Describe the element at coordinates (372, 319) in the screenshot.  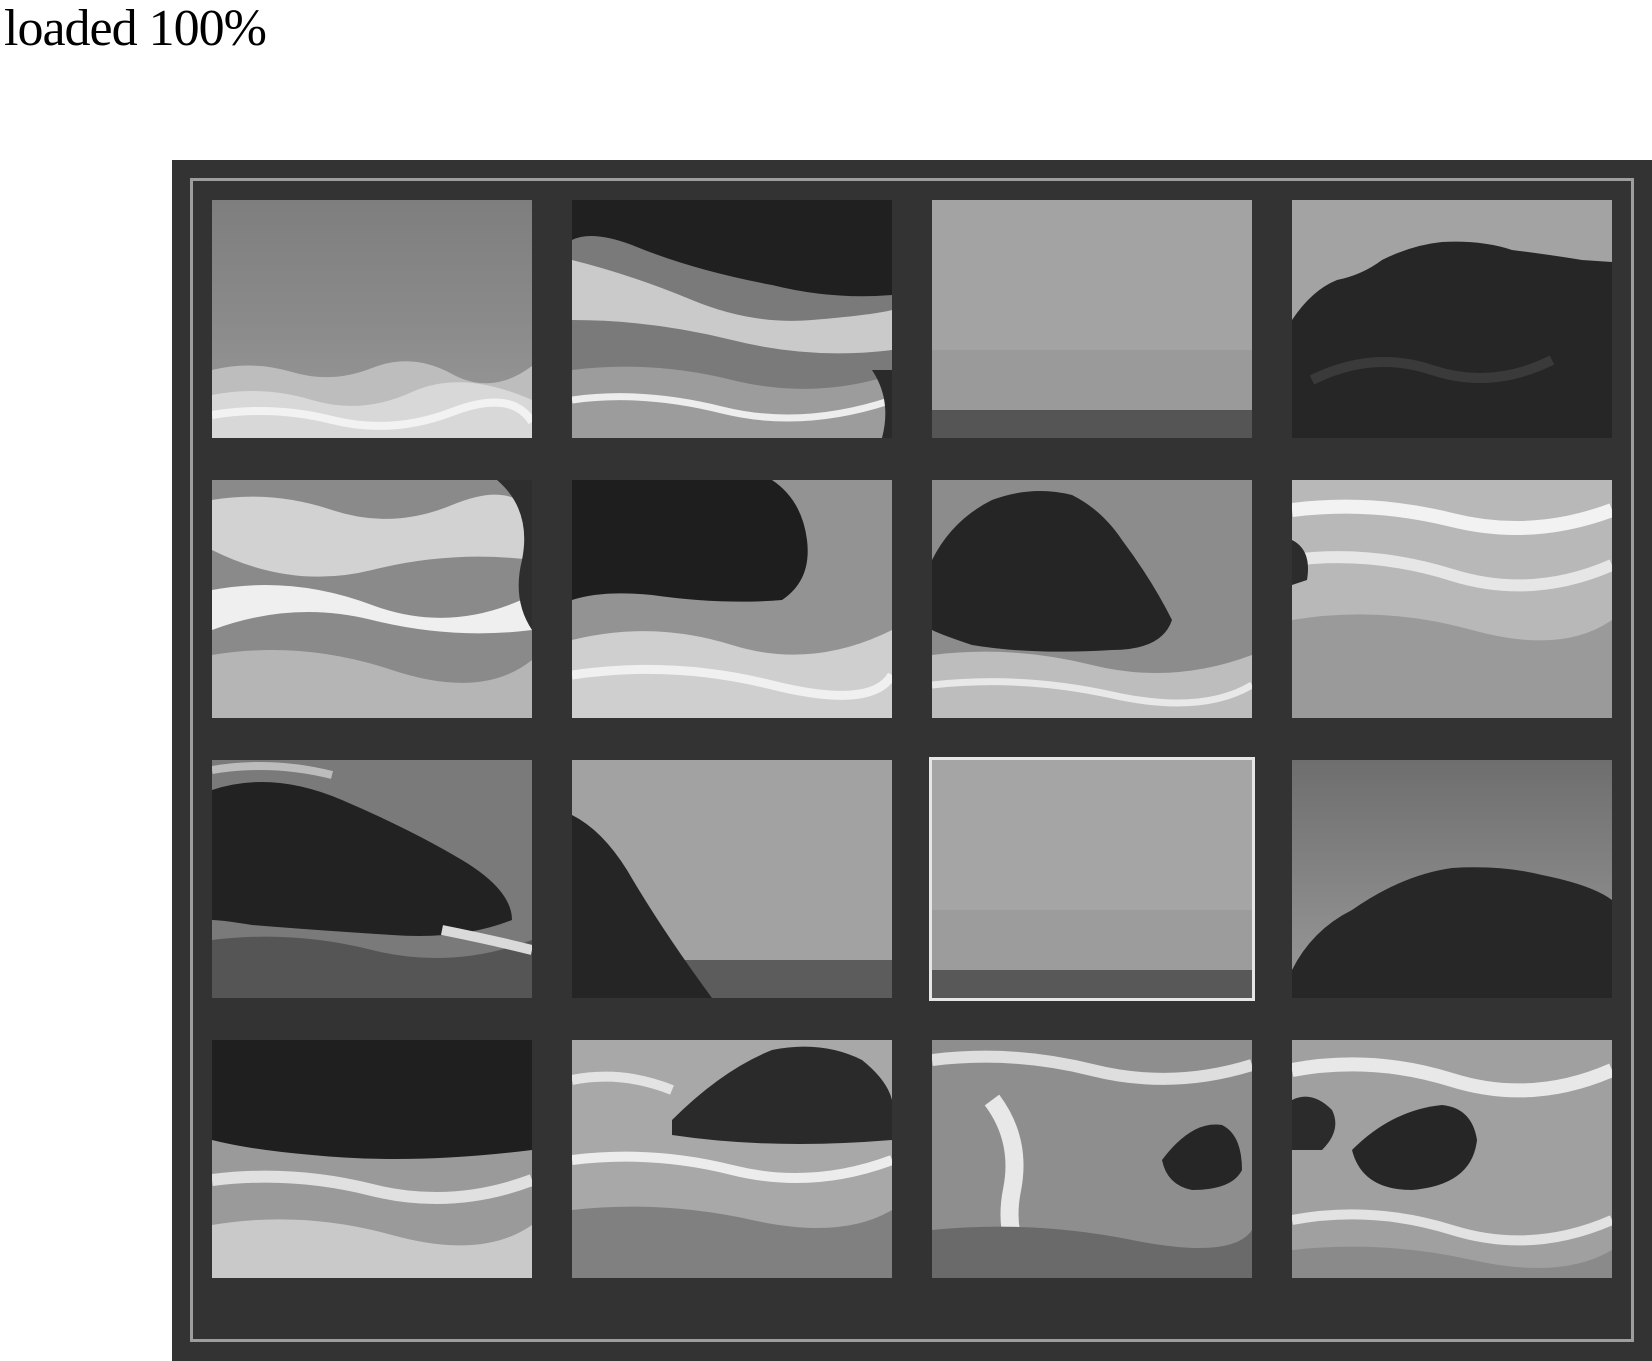
I see `puzzle-tile-r1c1` at that location.